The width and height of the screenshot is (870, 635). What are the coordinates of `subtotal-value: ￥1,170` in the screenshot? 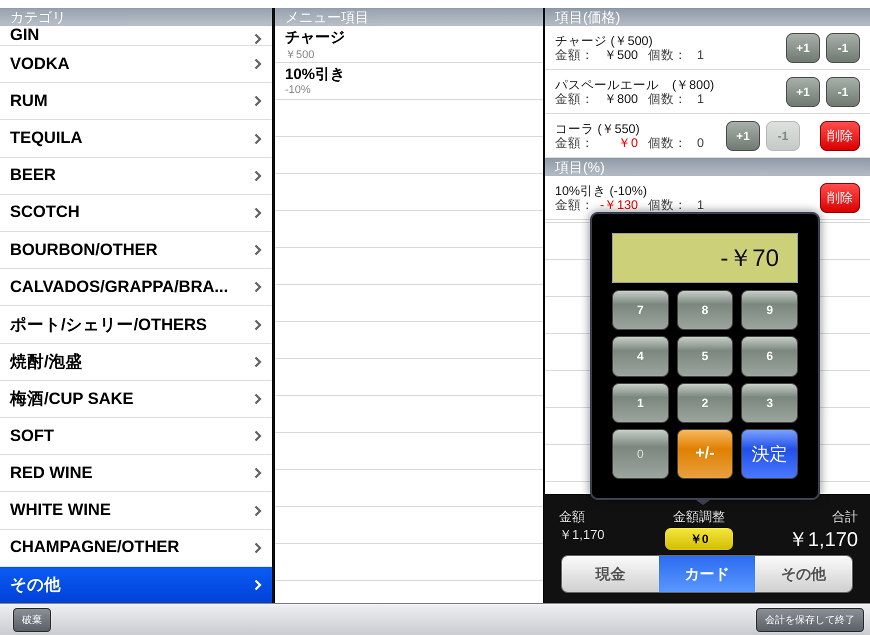 It's located at (582, 535).